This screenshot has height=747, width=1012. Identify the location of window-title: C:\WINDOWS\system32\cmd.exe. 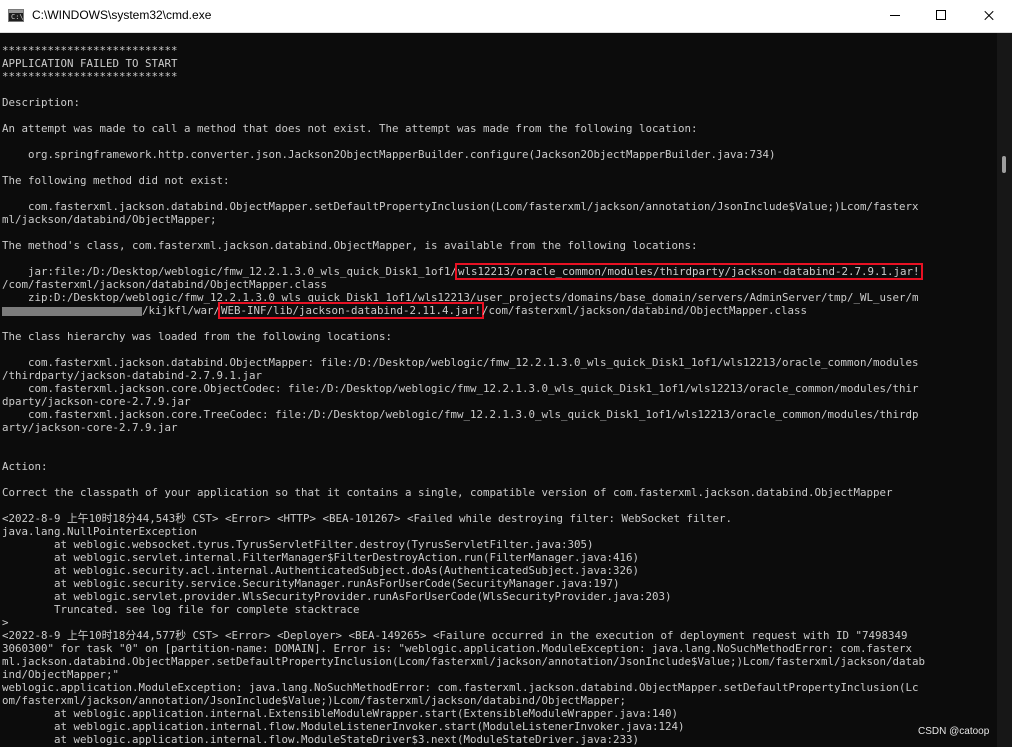
(122, 15).